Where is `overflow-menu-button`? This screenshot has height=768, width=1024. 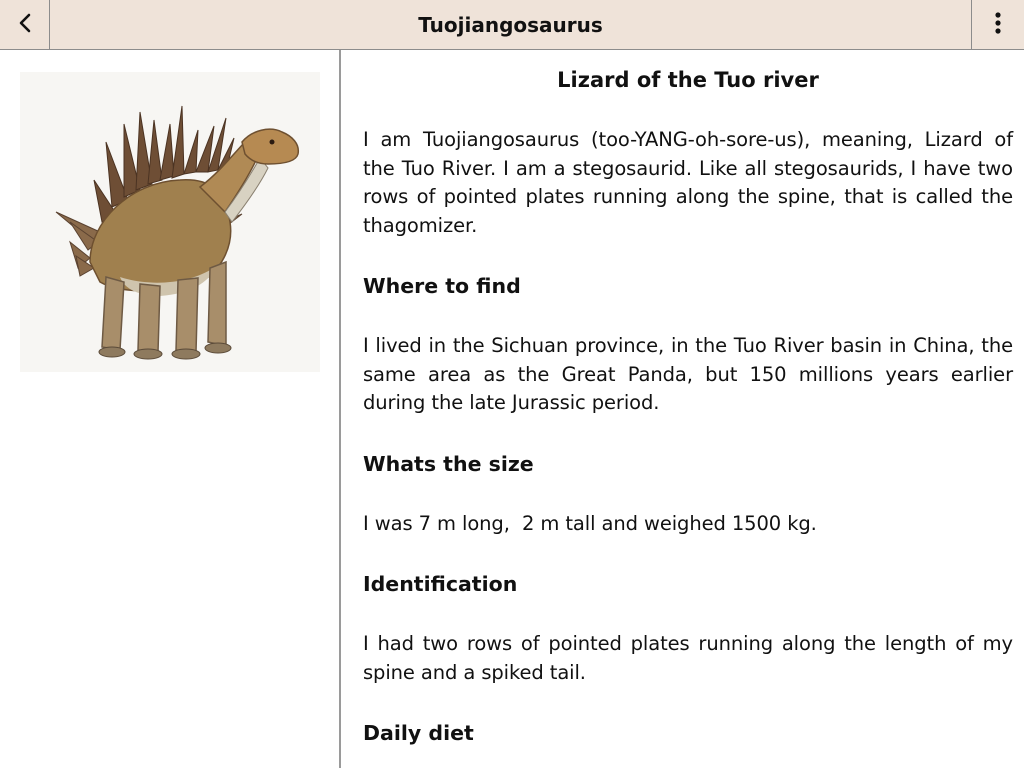
overflow-menu-button is located at coordinates (997, 25).